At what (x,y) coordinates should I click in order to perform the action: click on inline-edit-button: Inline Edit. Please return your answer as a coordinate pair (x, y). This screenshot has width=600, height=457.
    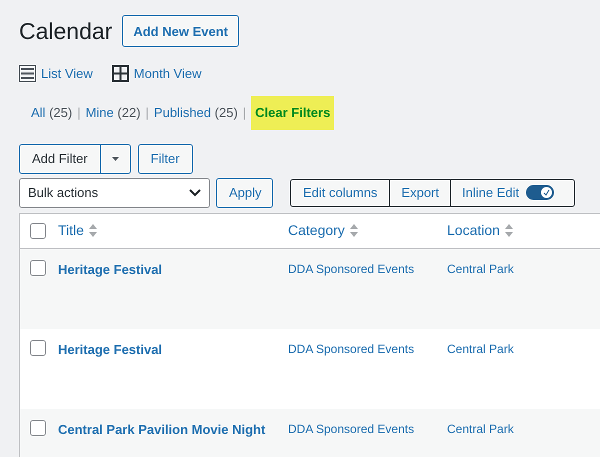
    Looking at the image, I should click on (512, 193).